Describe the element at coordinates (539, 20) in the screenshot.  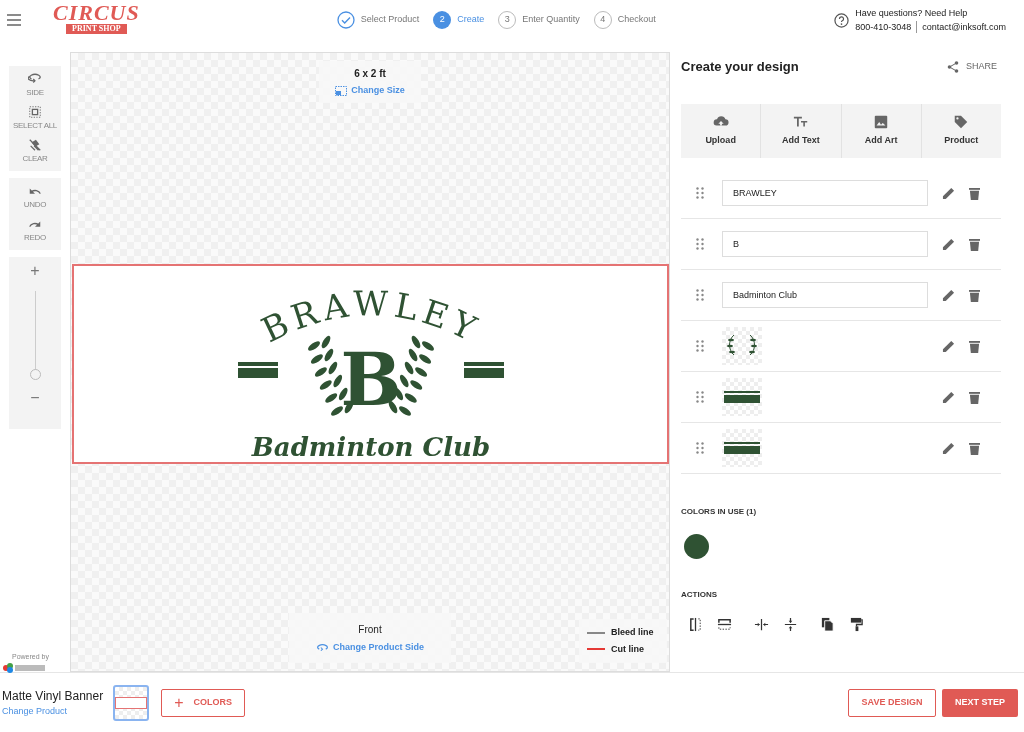
I see `step-indicator: 3 Enter Quantity` at that location.